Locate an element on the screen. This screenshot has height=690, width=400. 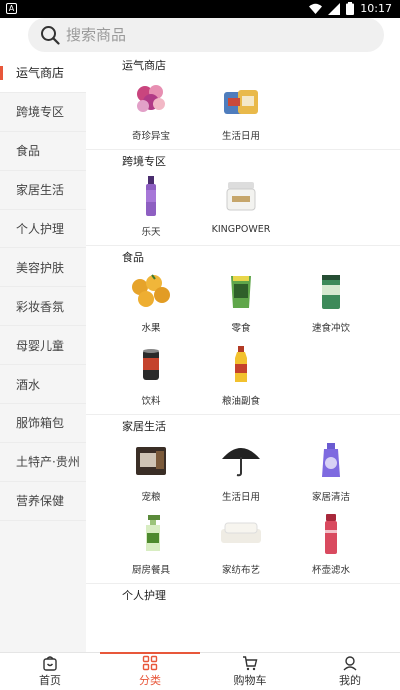
subcategory-label: 饮料 is located at coordinates (151, 401).